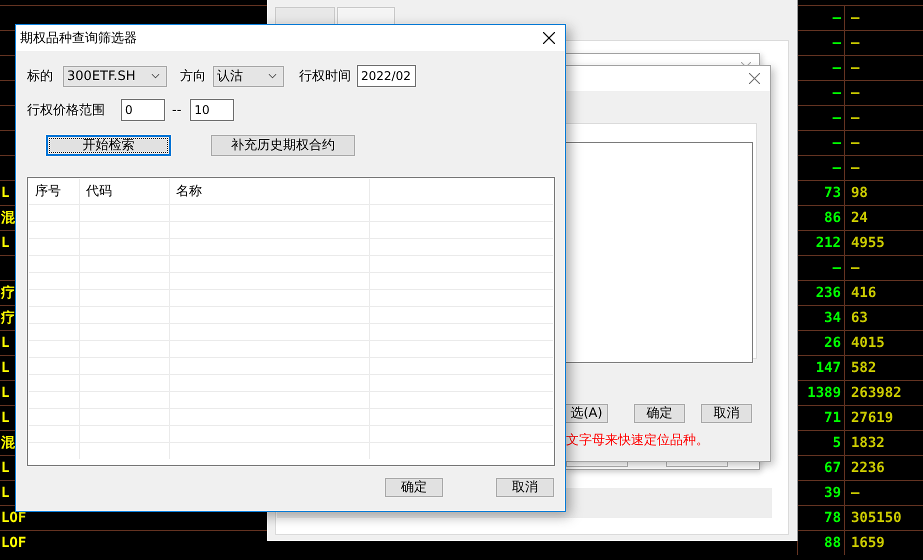 This screenshot has height=560, width=923. What do you see at coordinates (832, 343) in the screenshot?
I see `table-cell: 26` at bounding box center [832, 343].